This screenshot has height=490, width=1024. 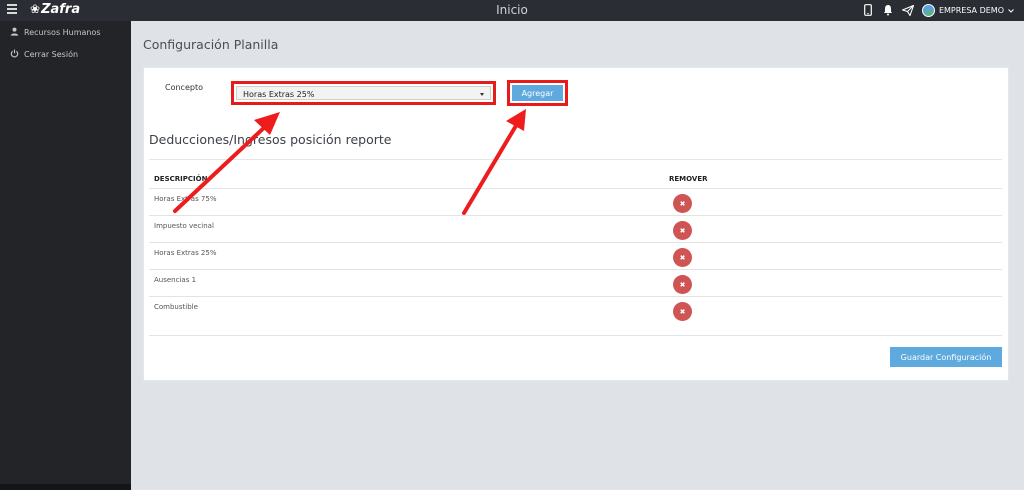 What do you see at coordinates (868, 10) in the screenshot?
I see `mobile-icon` at bounding box center [868, 10].